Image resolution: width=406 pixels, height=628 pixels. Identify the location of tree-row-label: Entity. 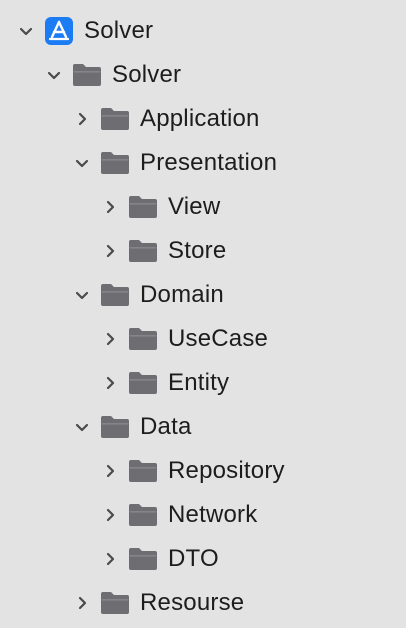
(199, 382).